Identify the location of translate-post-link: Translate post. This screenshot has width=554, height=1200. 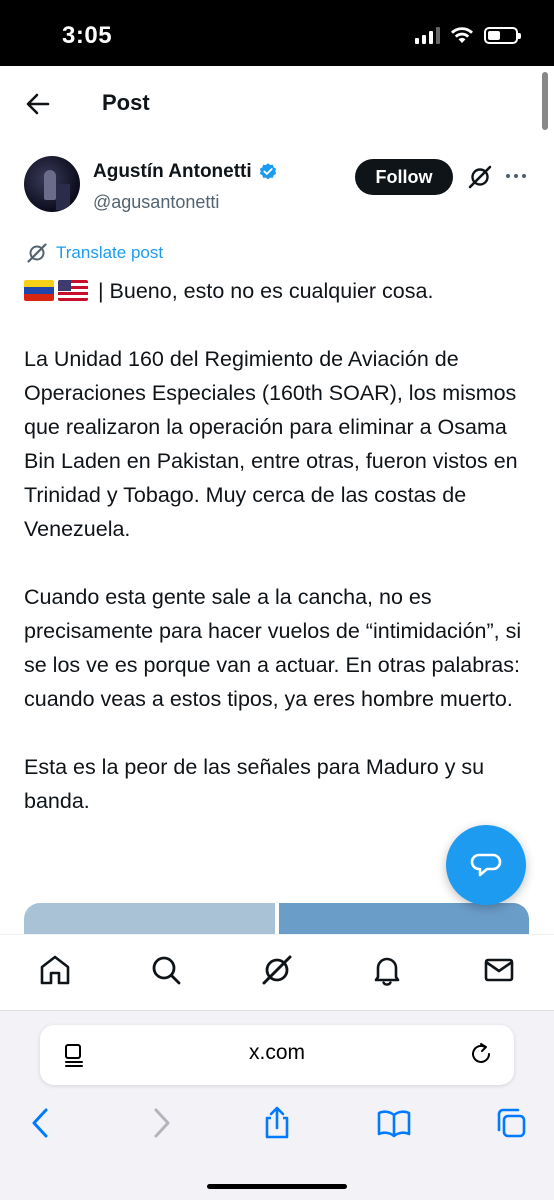
(94, 253).